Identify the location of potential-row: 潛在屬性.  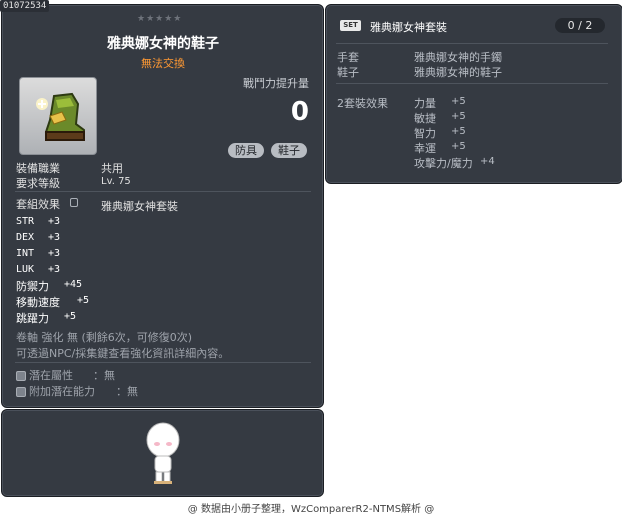
(44, 375).